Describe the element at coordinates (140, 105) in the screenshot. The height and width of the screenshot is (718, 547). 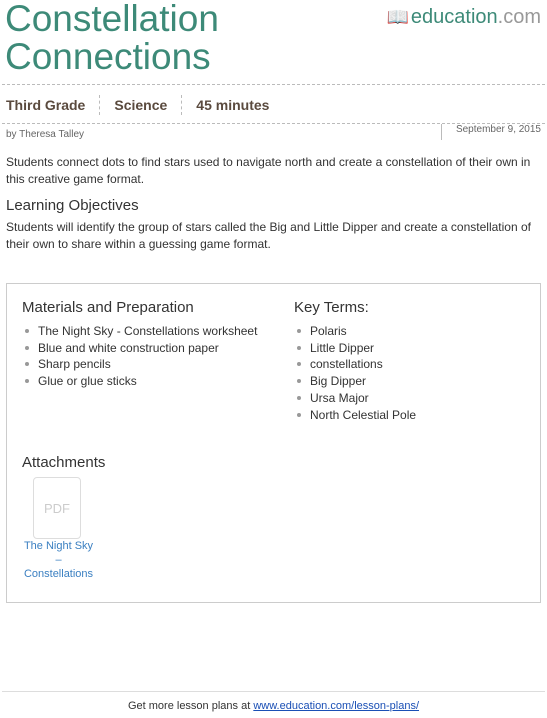
I see `subject: Science` at that location.